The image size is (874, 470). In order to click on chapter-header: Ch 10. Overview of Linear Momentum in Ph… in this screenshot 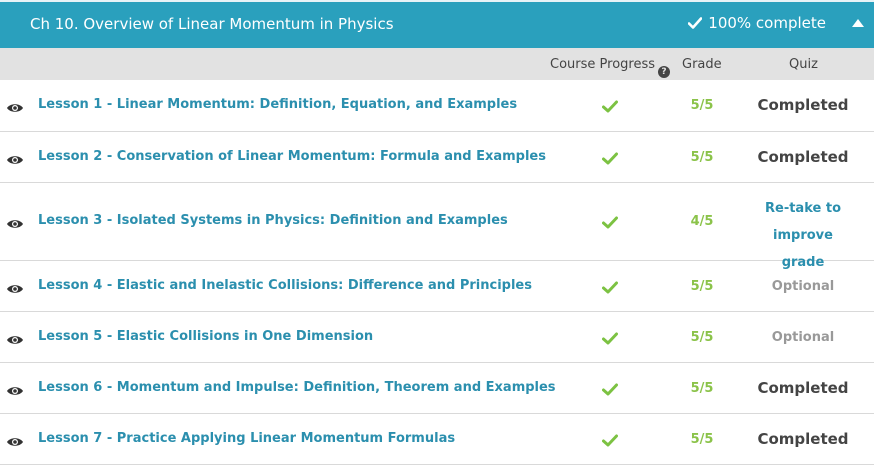, I will do `click(437, 24)`.